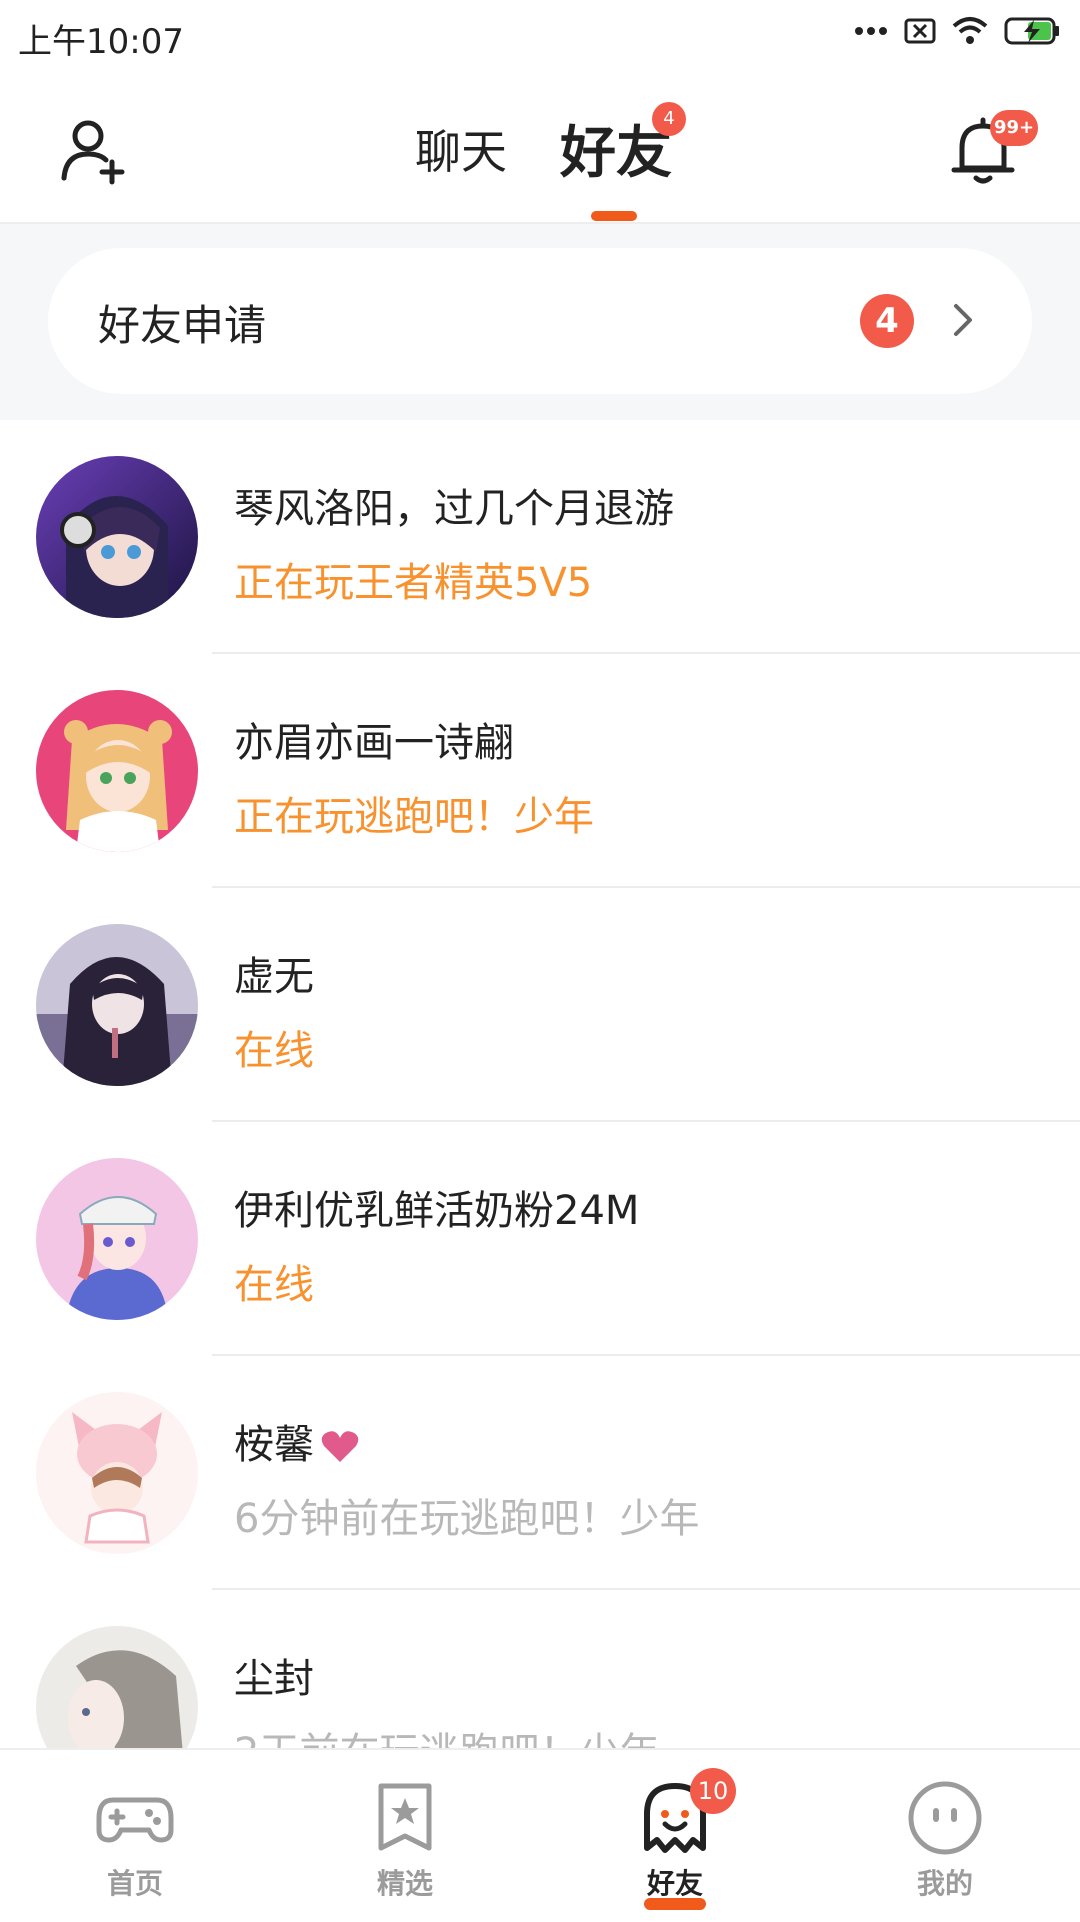 This screenshot has width=1080, height=1922. Describe the element at coordinates (274, 977) in the screenshot. I see `friend-name: 虚无` at that location.